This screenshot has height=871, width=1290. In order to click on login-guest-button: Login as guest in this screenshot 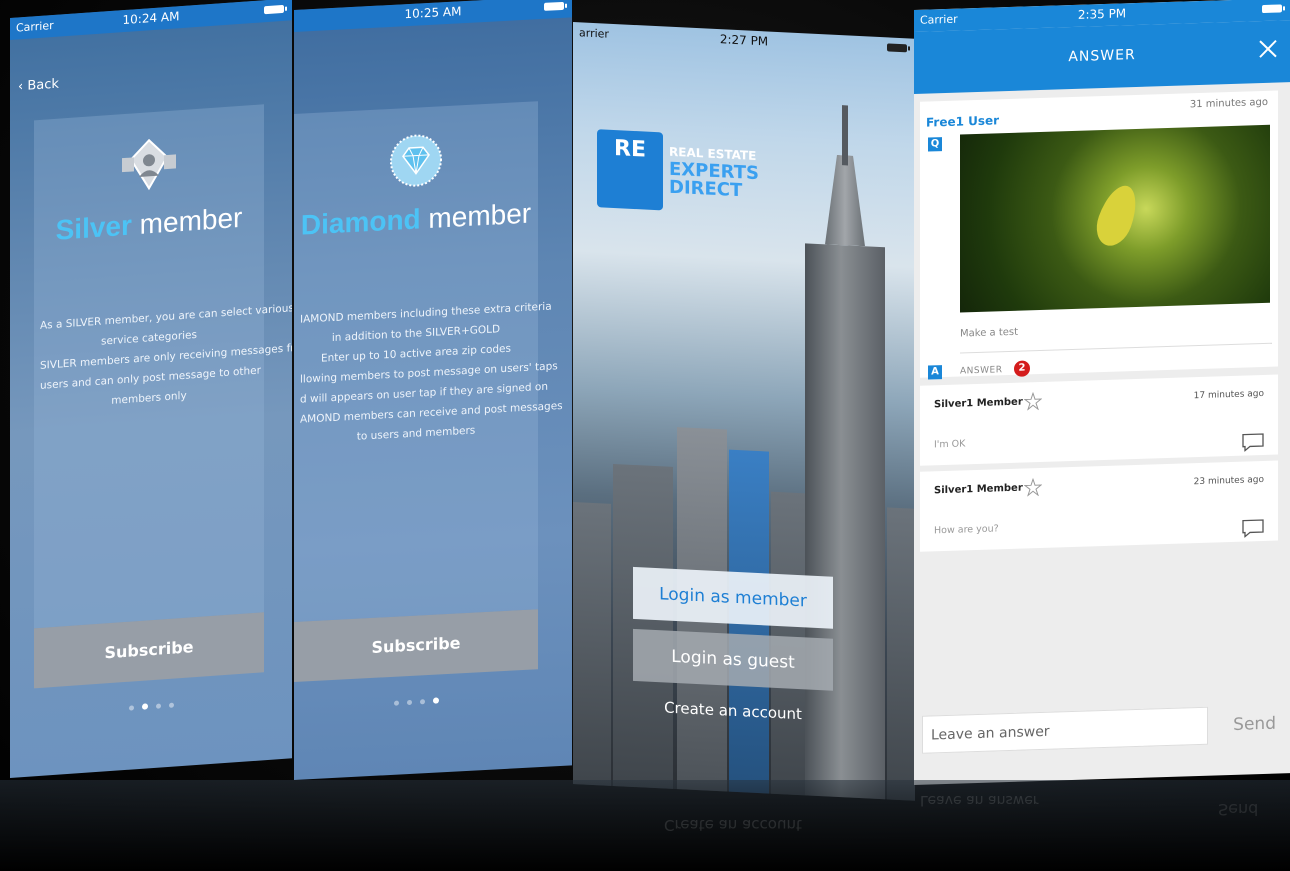, I will do `click(733, 659)`.